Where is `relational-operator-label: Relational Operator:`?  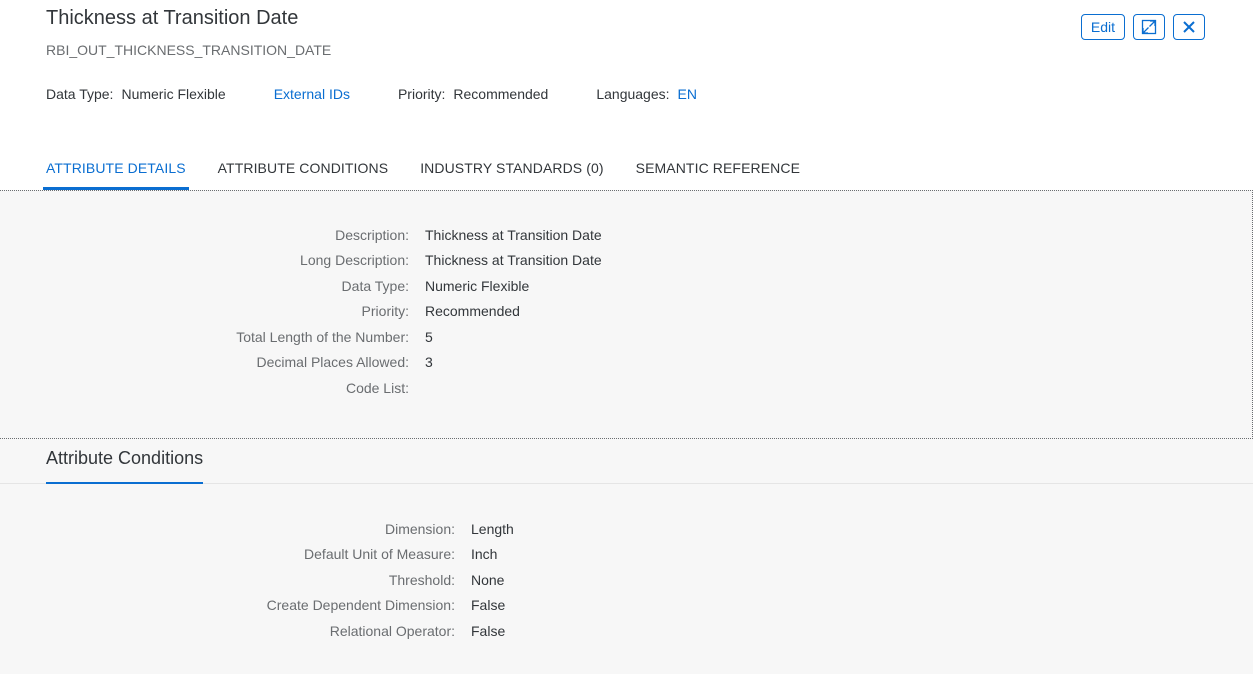
relational-operator-label: Relational Operator: is located at coordinates (392, 630).